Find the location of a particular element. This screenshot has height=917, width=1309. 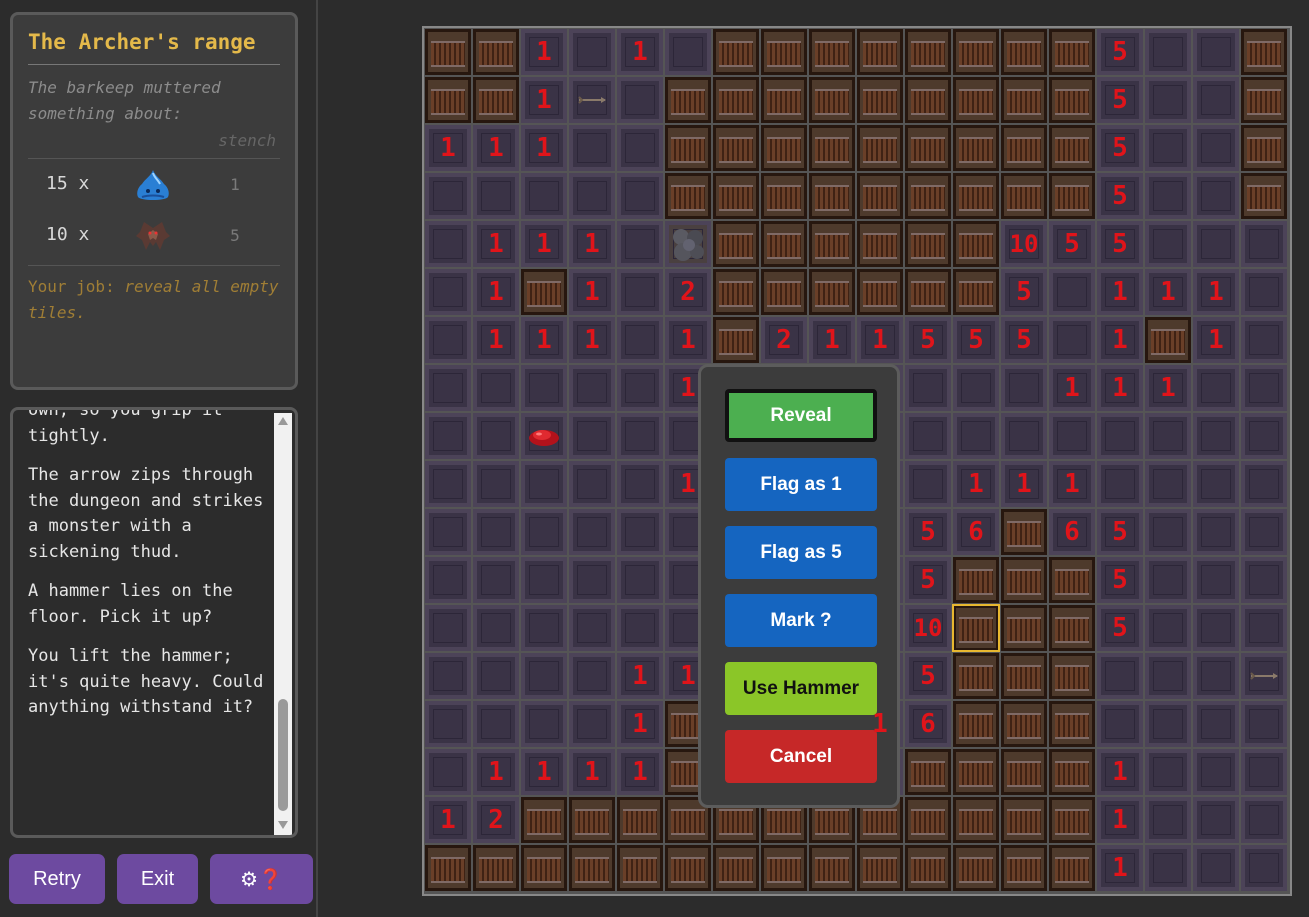

use-hammer-button: Use Hammer is located at coordinates (801, 688).